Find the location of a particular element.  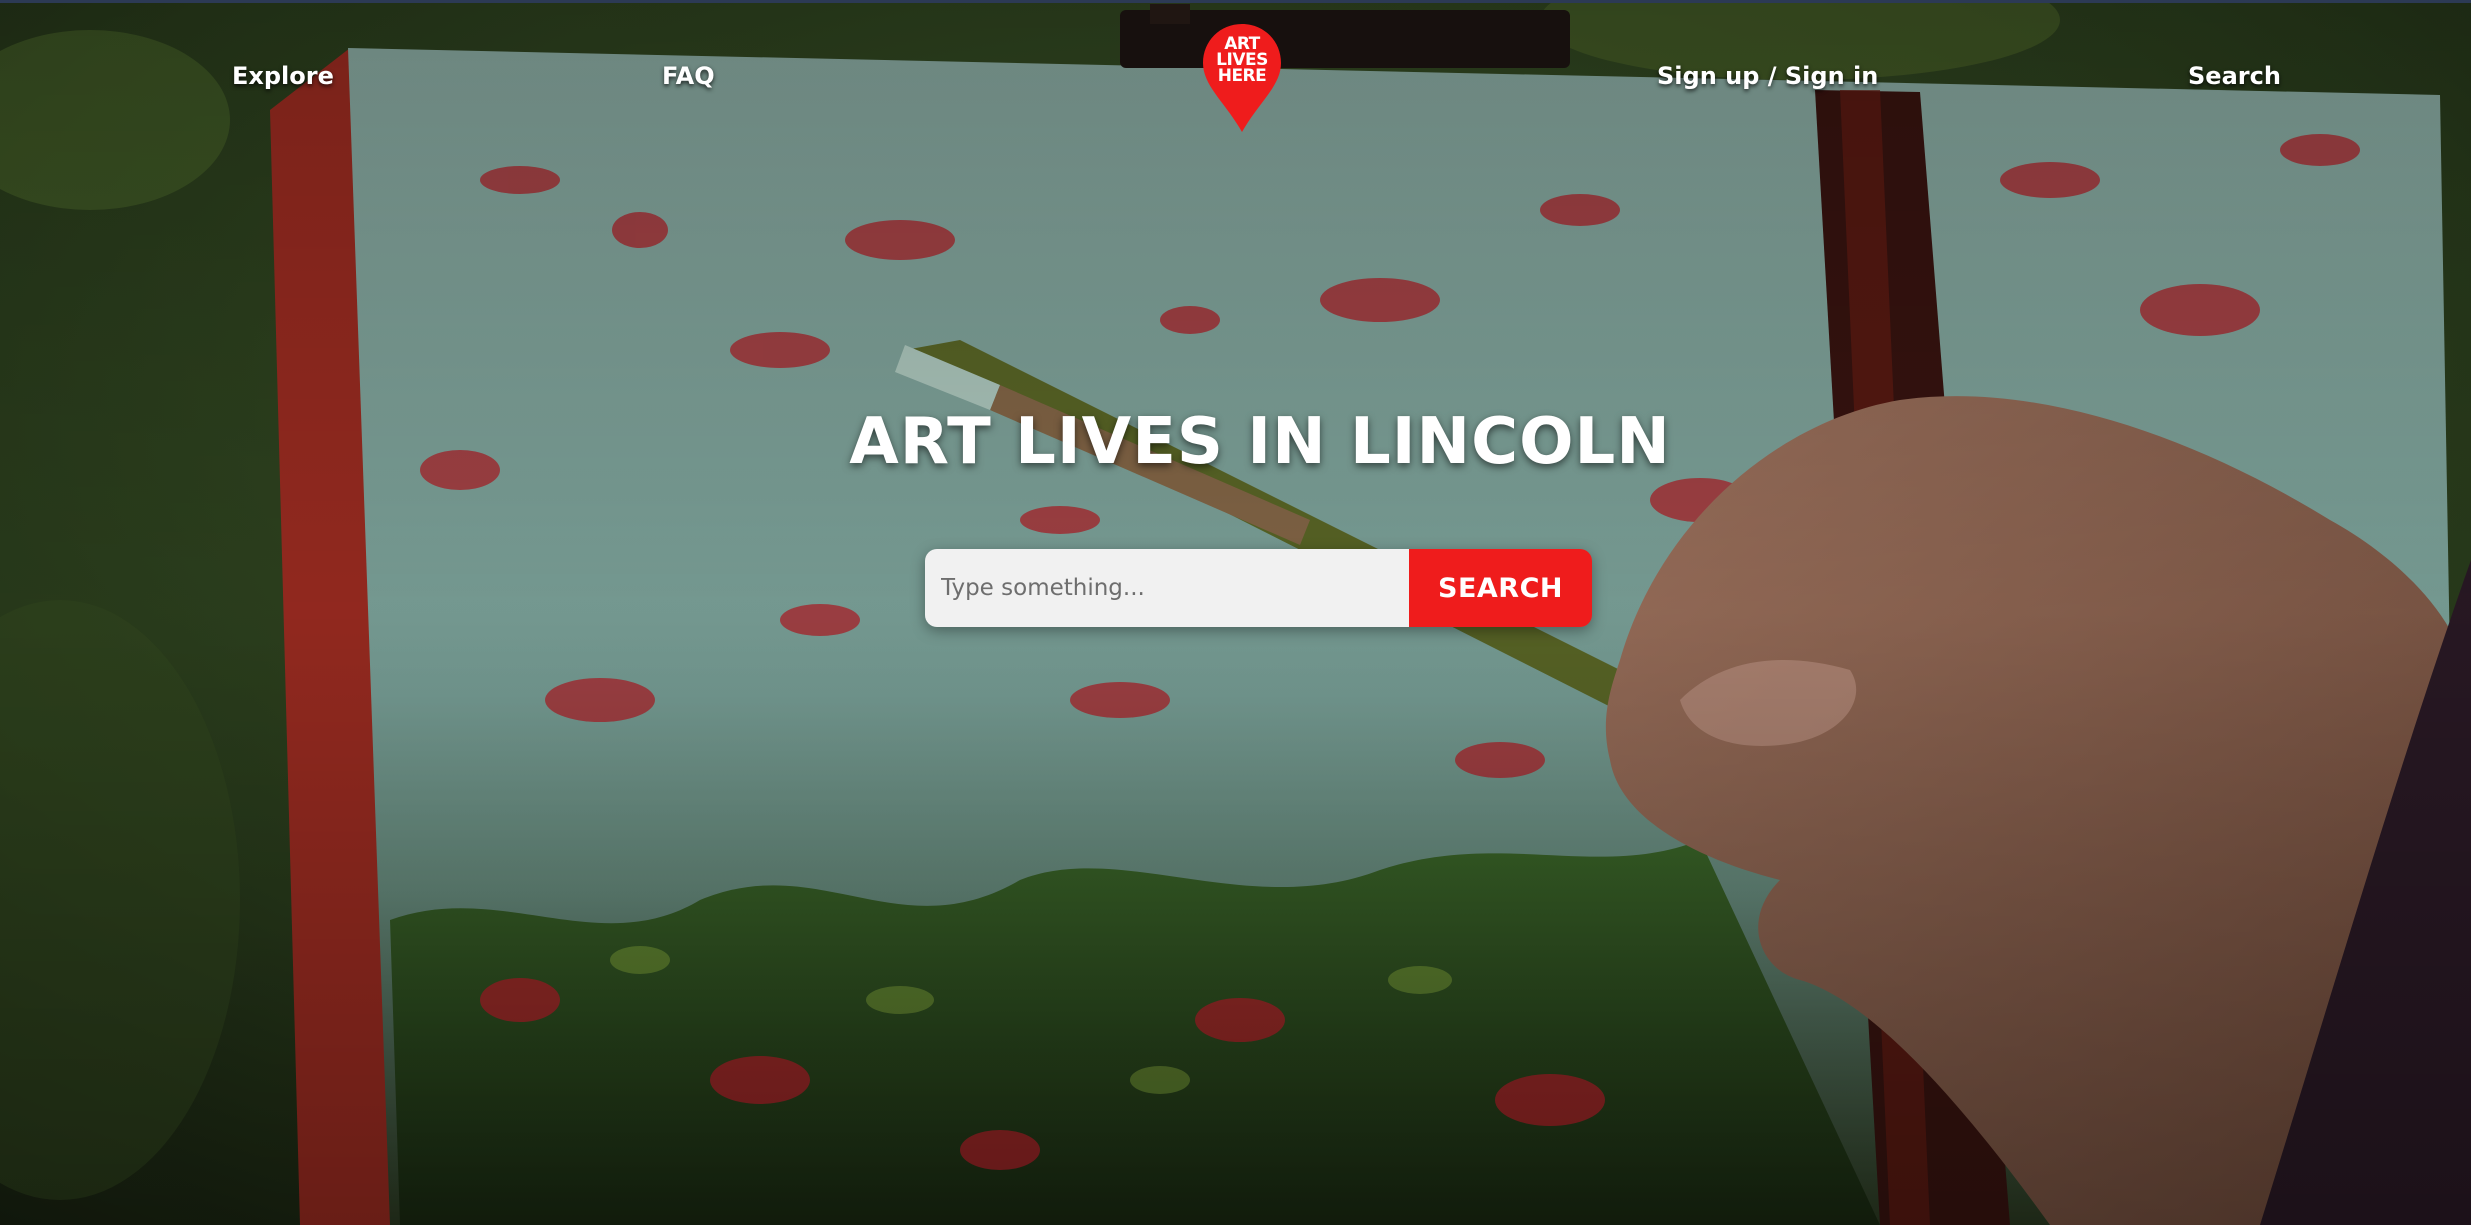

site-logo: ART LIVES HERE is located at coordinates (1242, 78).